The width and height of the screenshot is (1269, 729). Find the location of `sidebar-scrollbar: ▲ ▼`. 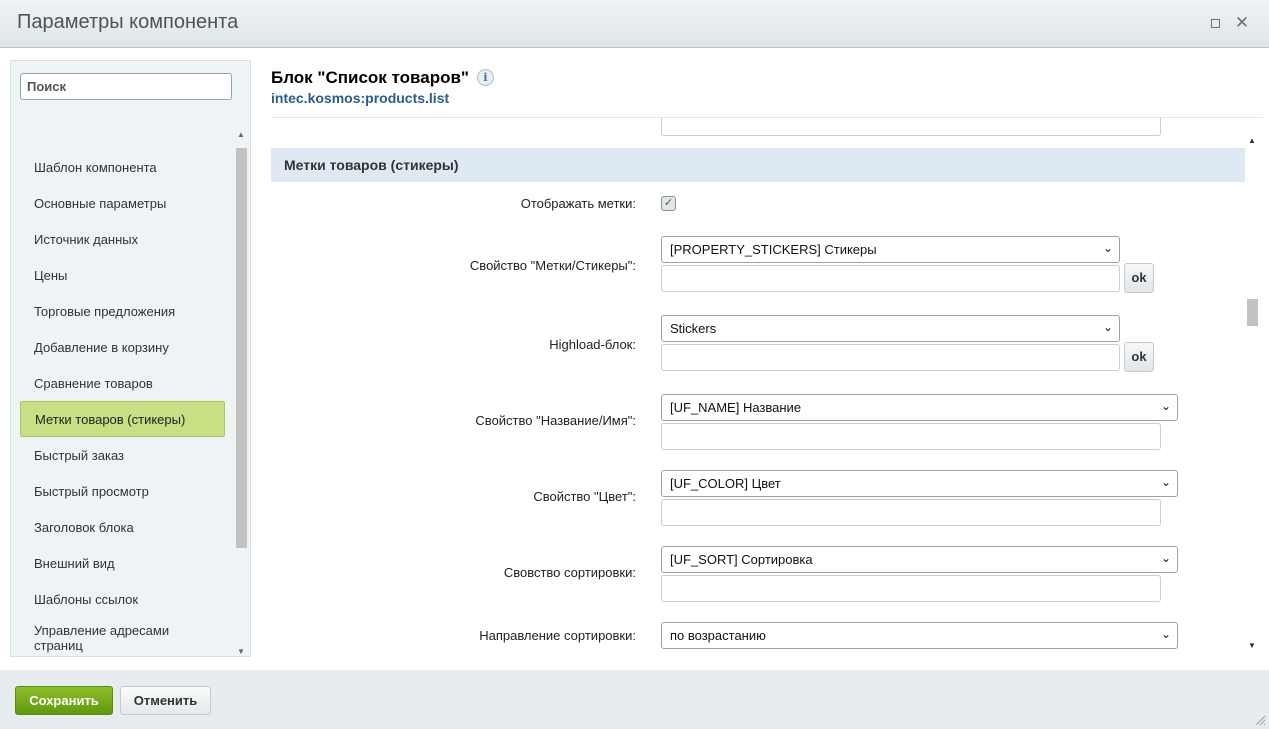

sidebar-scrollbar: ▲ ▼ is located at coordinates (241, 393).